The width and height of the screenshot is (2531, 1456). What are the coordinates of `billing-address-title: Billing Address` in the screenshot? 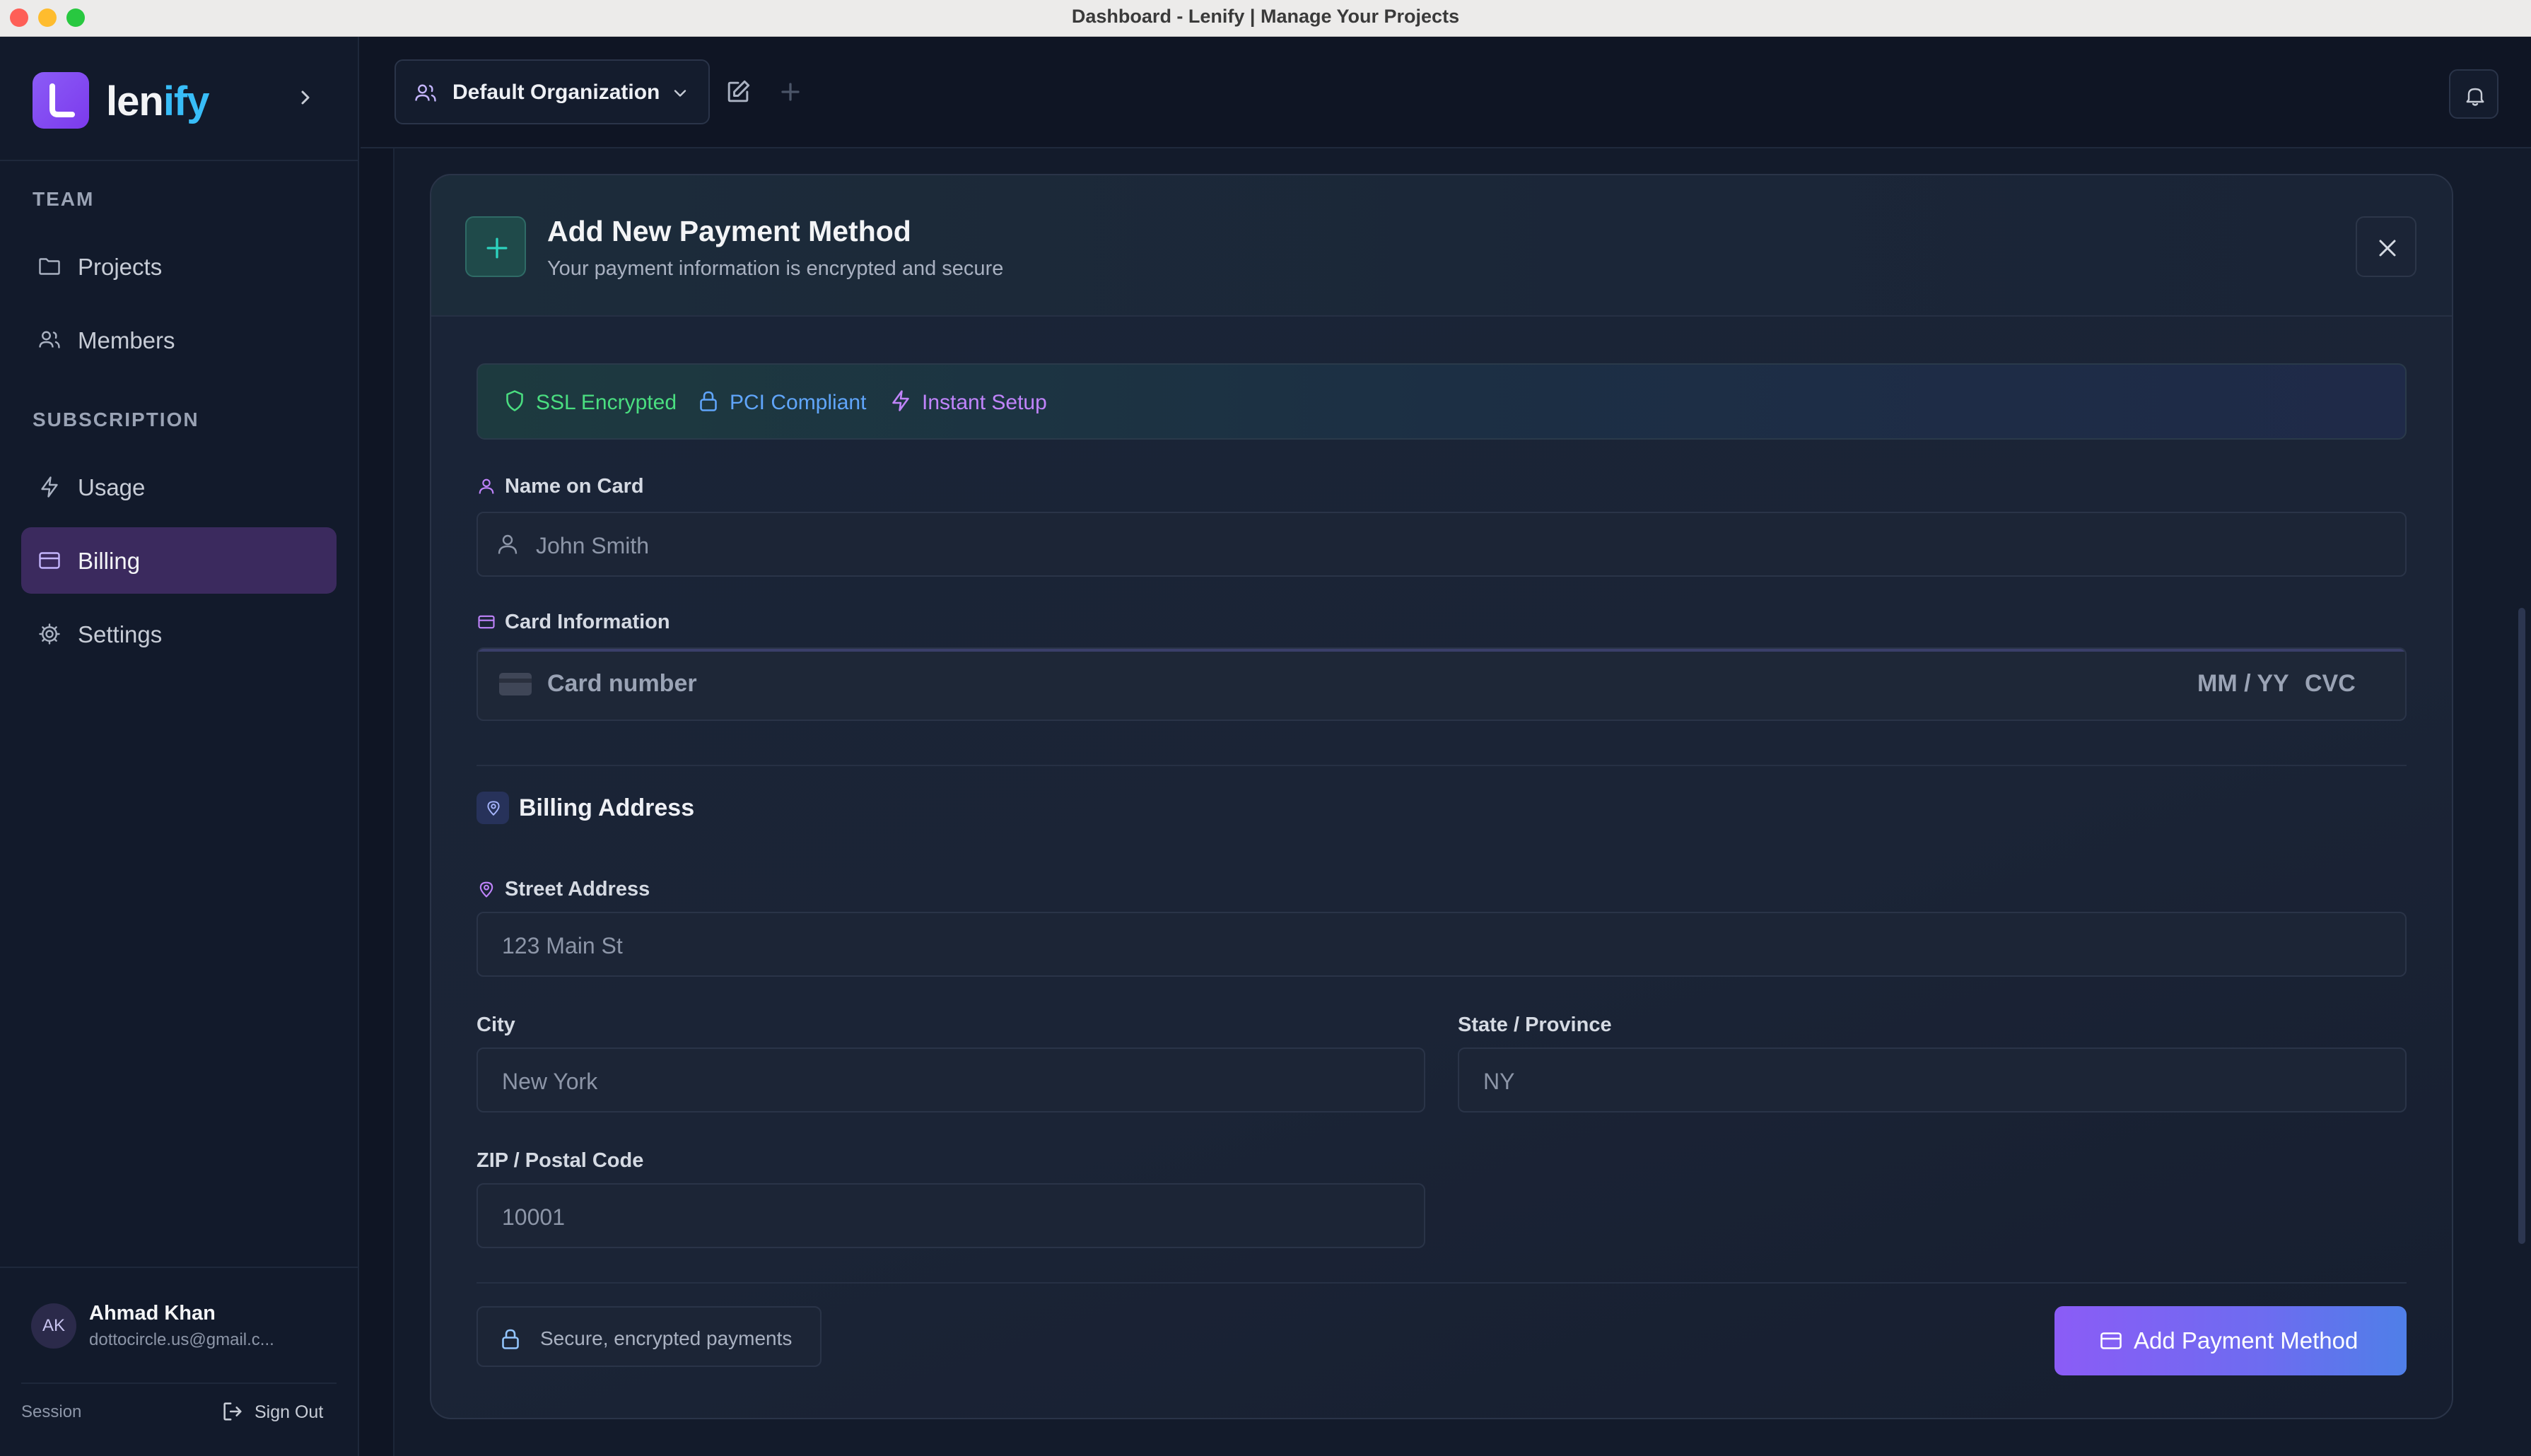 It's located at (607, 808).